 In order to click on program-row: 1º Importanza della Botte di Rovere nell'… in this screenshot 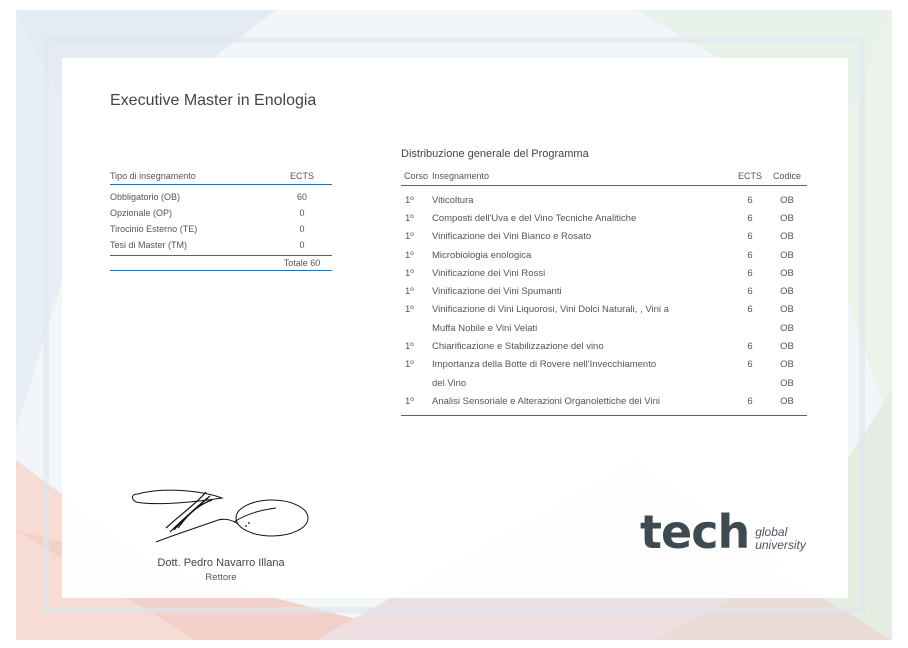, I will do `click(604, 365)`.